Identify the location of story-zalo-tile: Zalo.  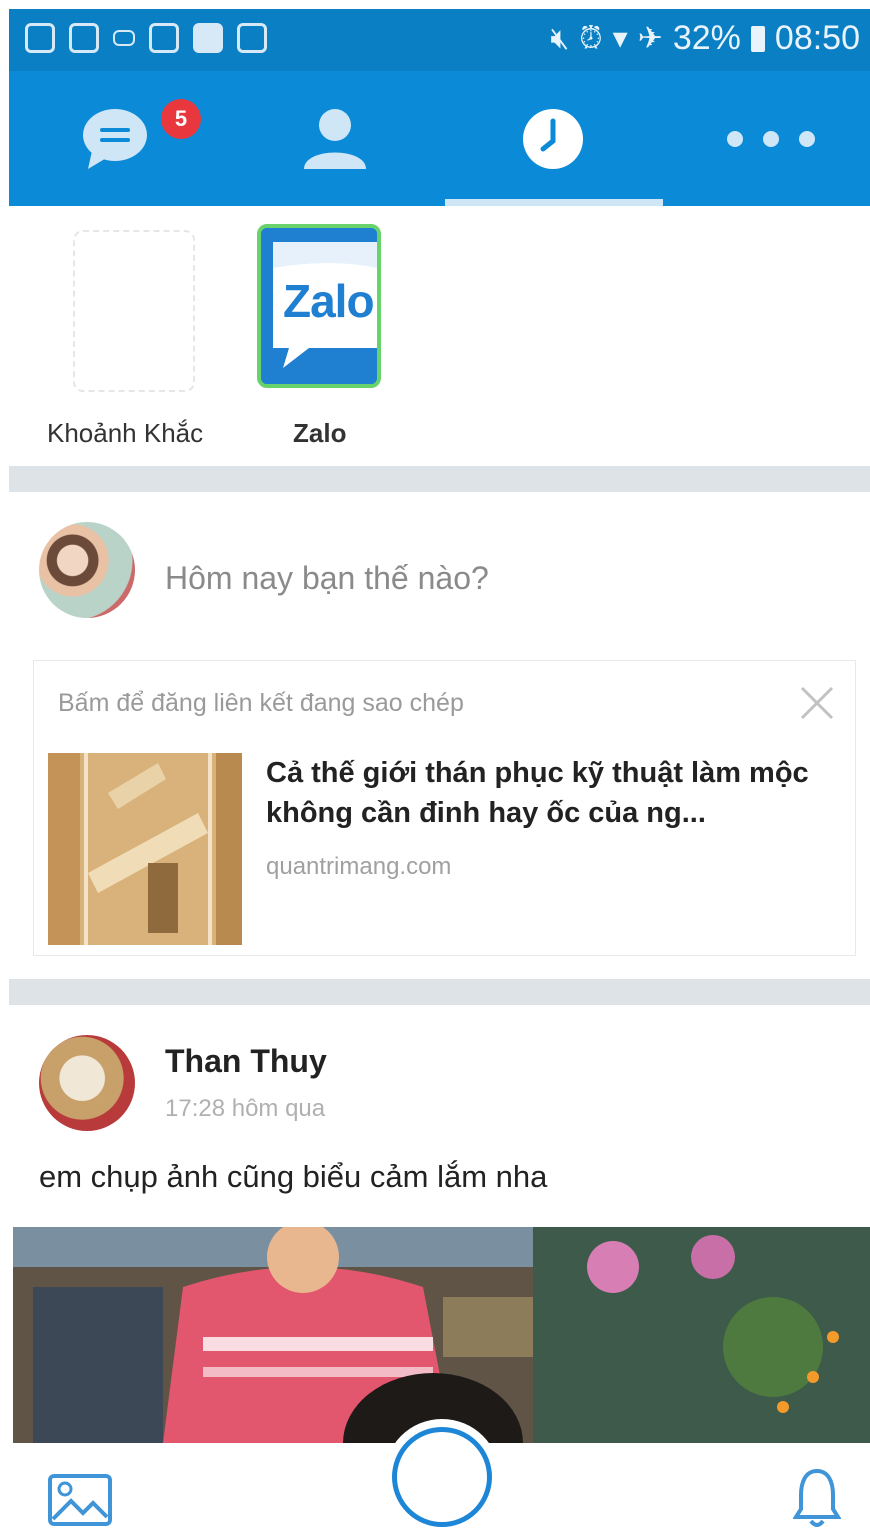
(319, 306).